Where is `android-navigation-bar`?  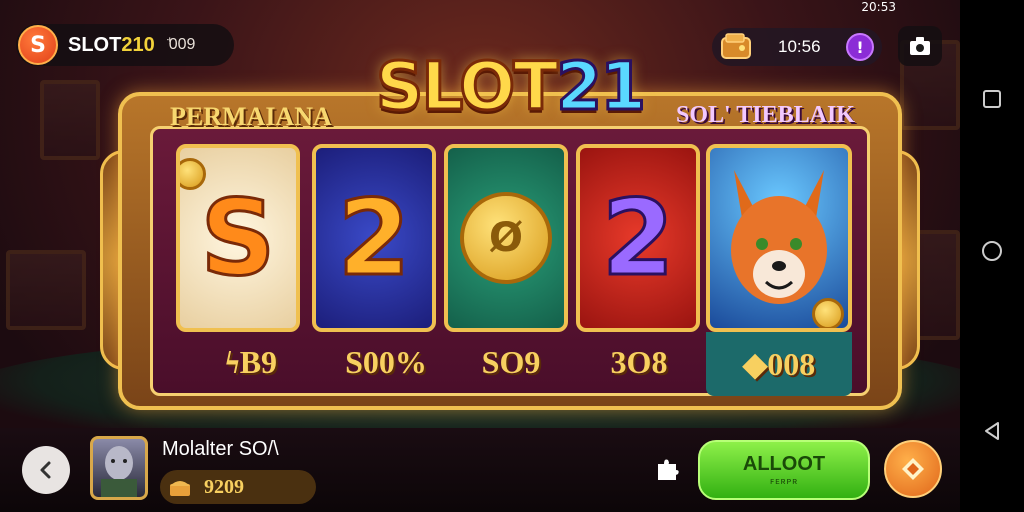
android-navigation-bar is located at coordinates (992, 256).